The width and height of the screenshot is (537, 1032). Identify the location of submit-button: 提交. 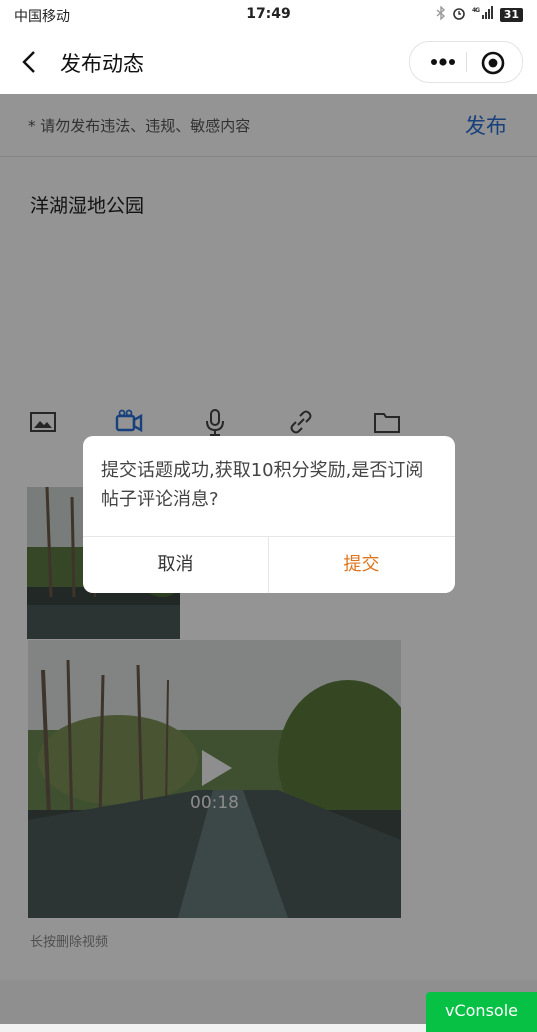
(361, 564).